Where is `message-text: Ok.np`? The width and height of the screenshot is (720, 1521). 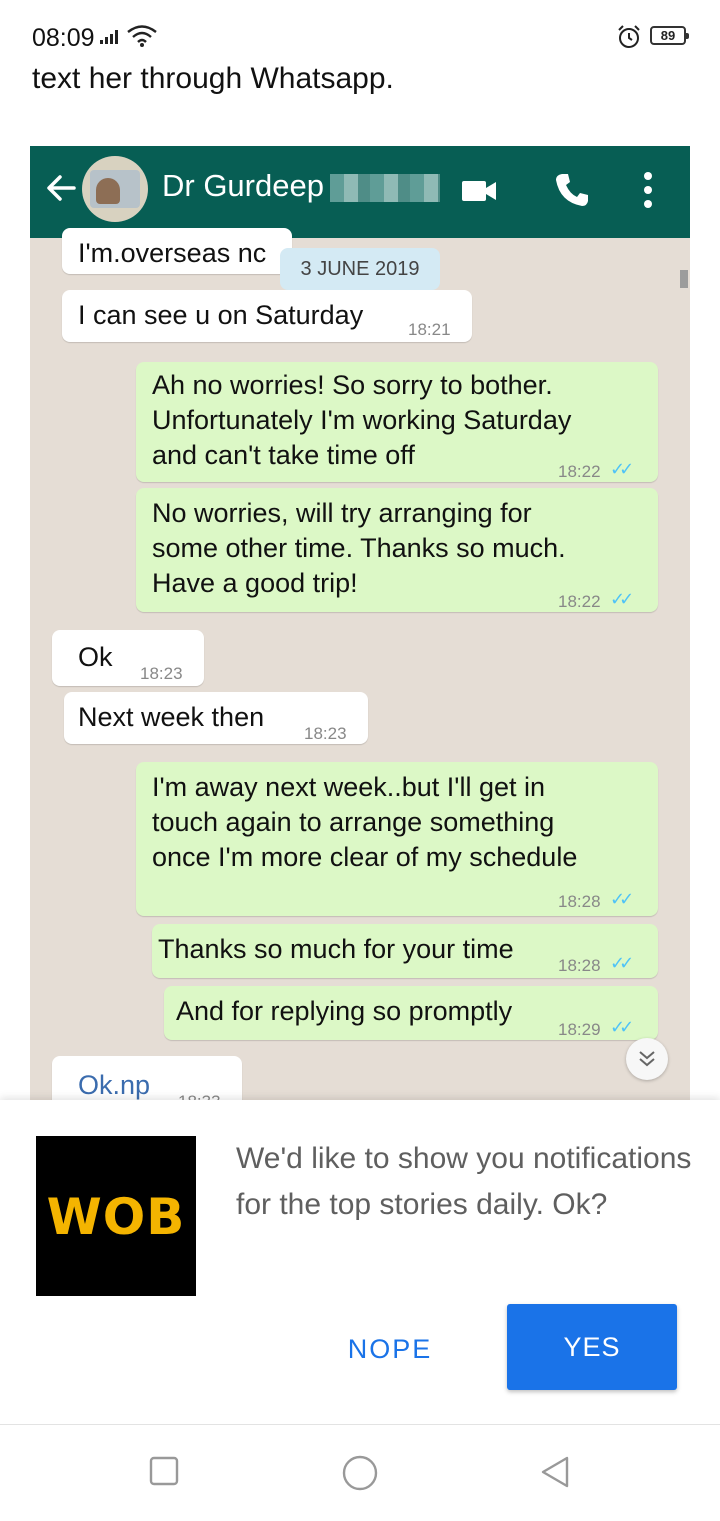
message-text: Ok.np is located at coordinates (114, 1085).